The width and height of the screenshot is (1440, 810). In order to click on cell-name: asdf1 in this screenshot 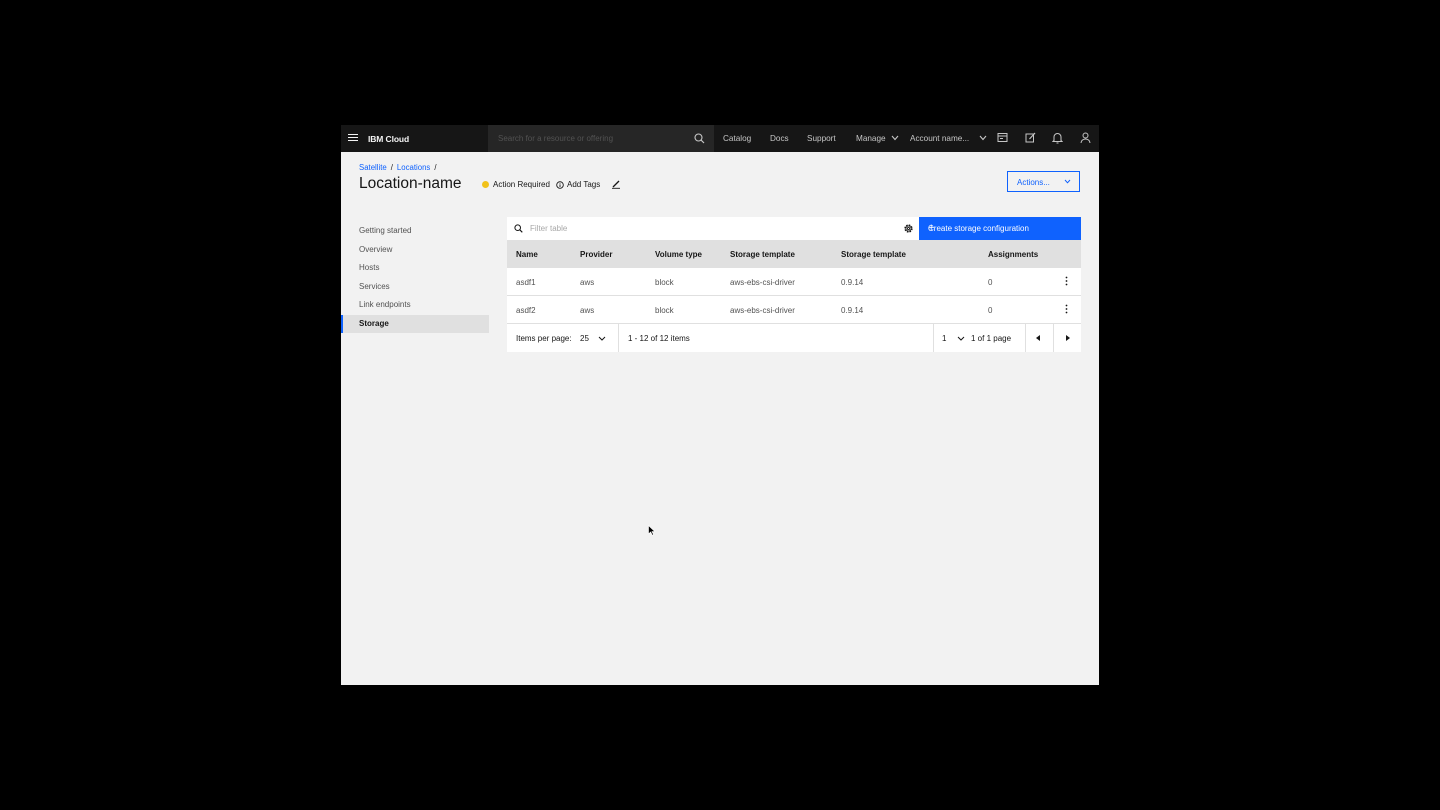, I will do `click(526, 282)`.